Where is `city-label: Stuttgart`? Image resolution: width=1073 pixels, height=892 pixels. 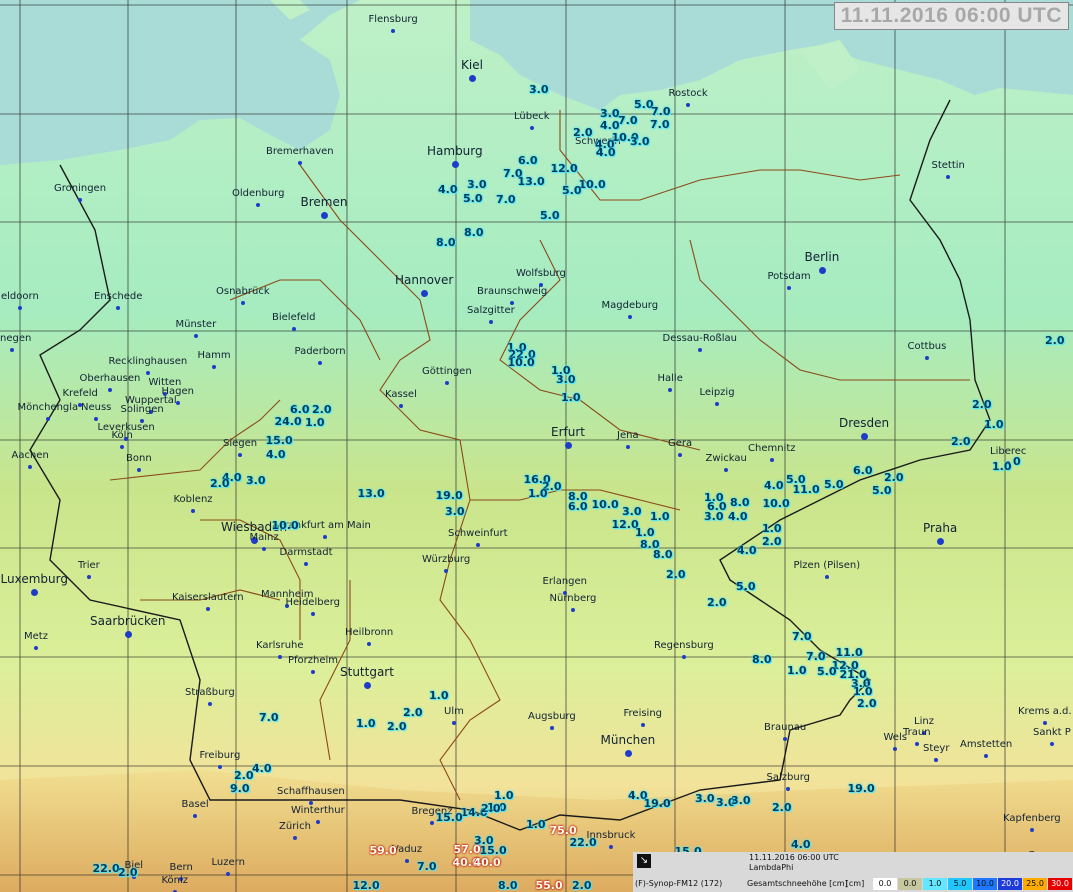 city-label: Stuttgart is located at coordinates (367, 672).